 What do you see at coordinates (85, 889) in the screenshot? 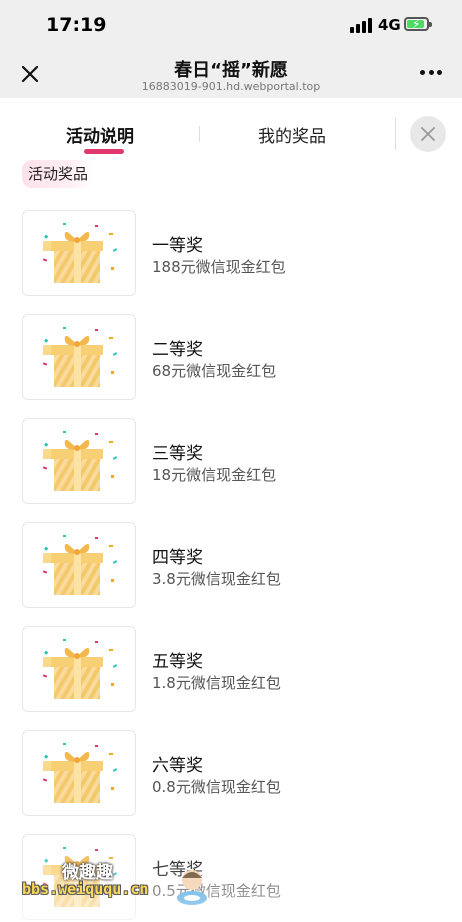
I see `watermark-url: bbs.weiququ.cn` at bounding box center [85, 889].